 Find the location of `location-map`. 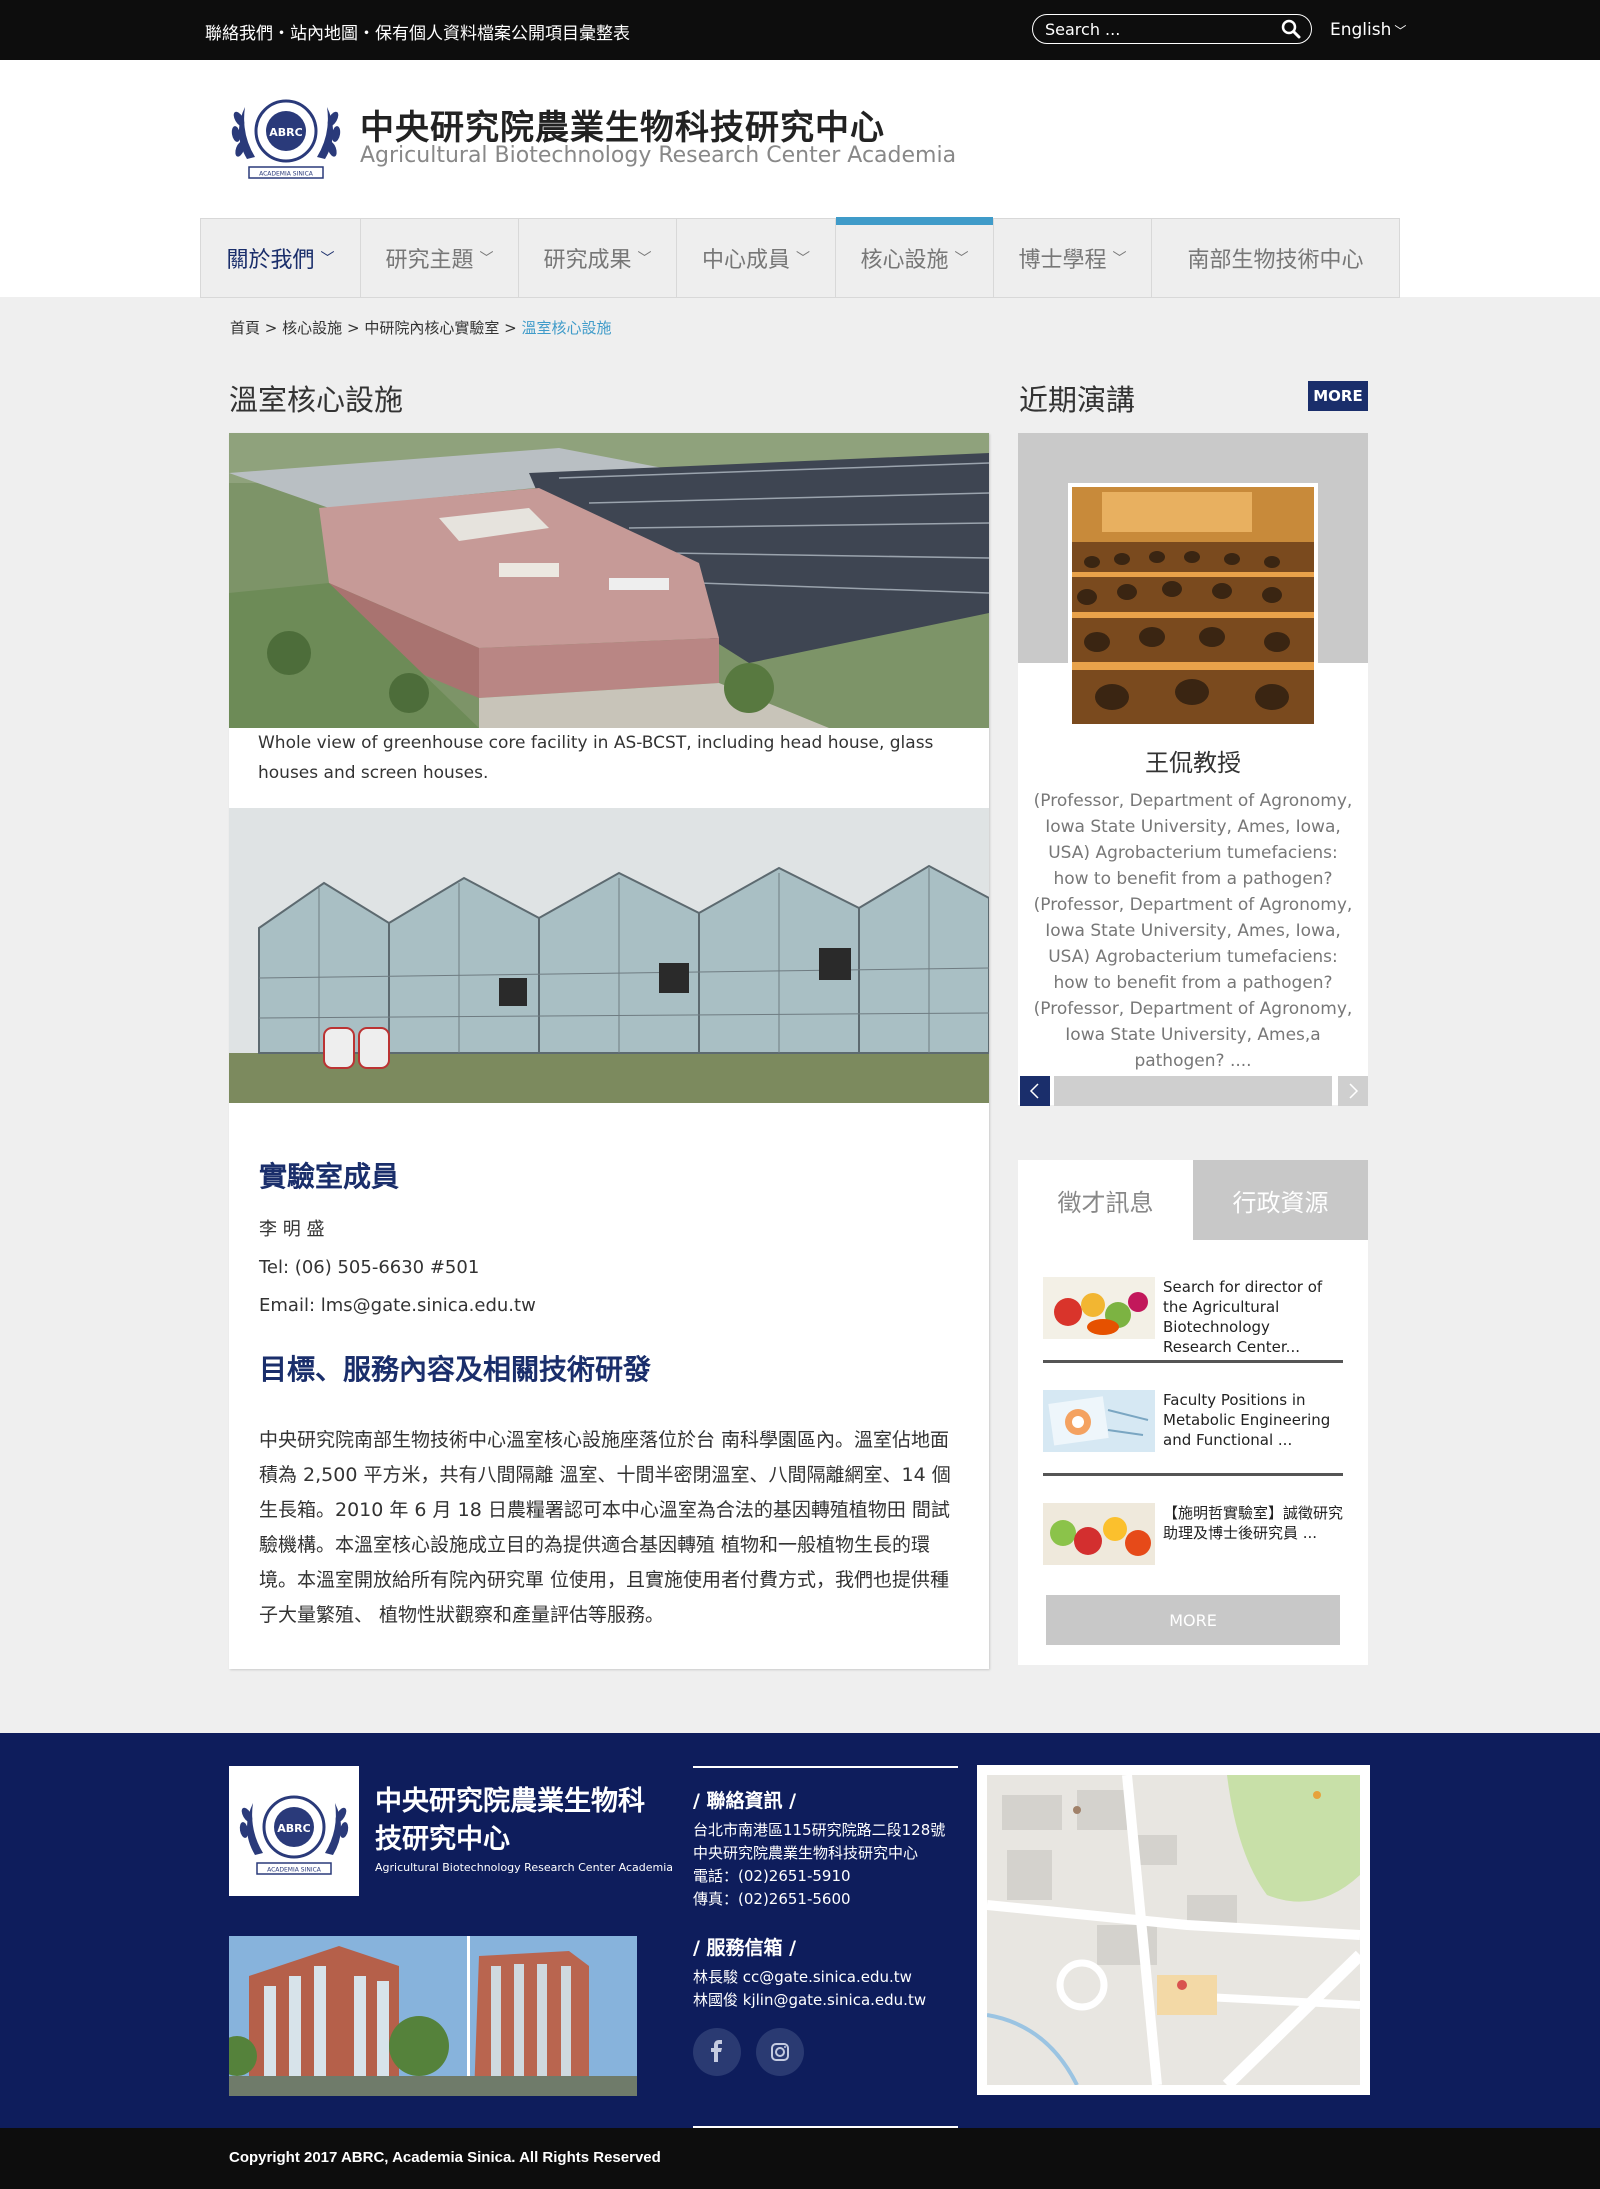

location-map is located at coordinates (1173, 1930).